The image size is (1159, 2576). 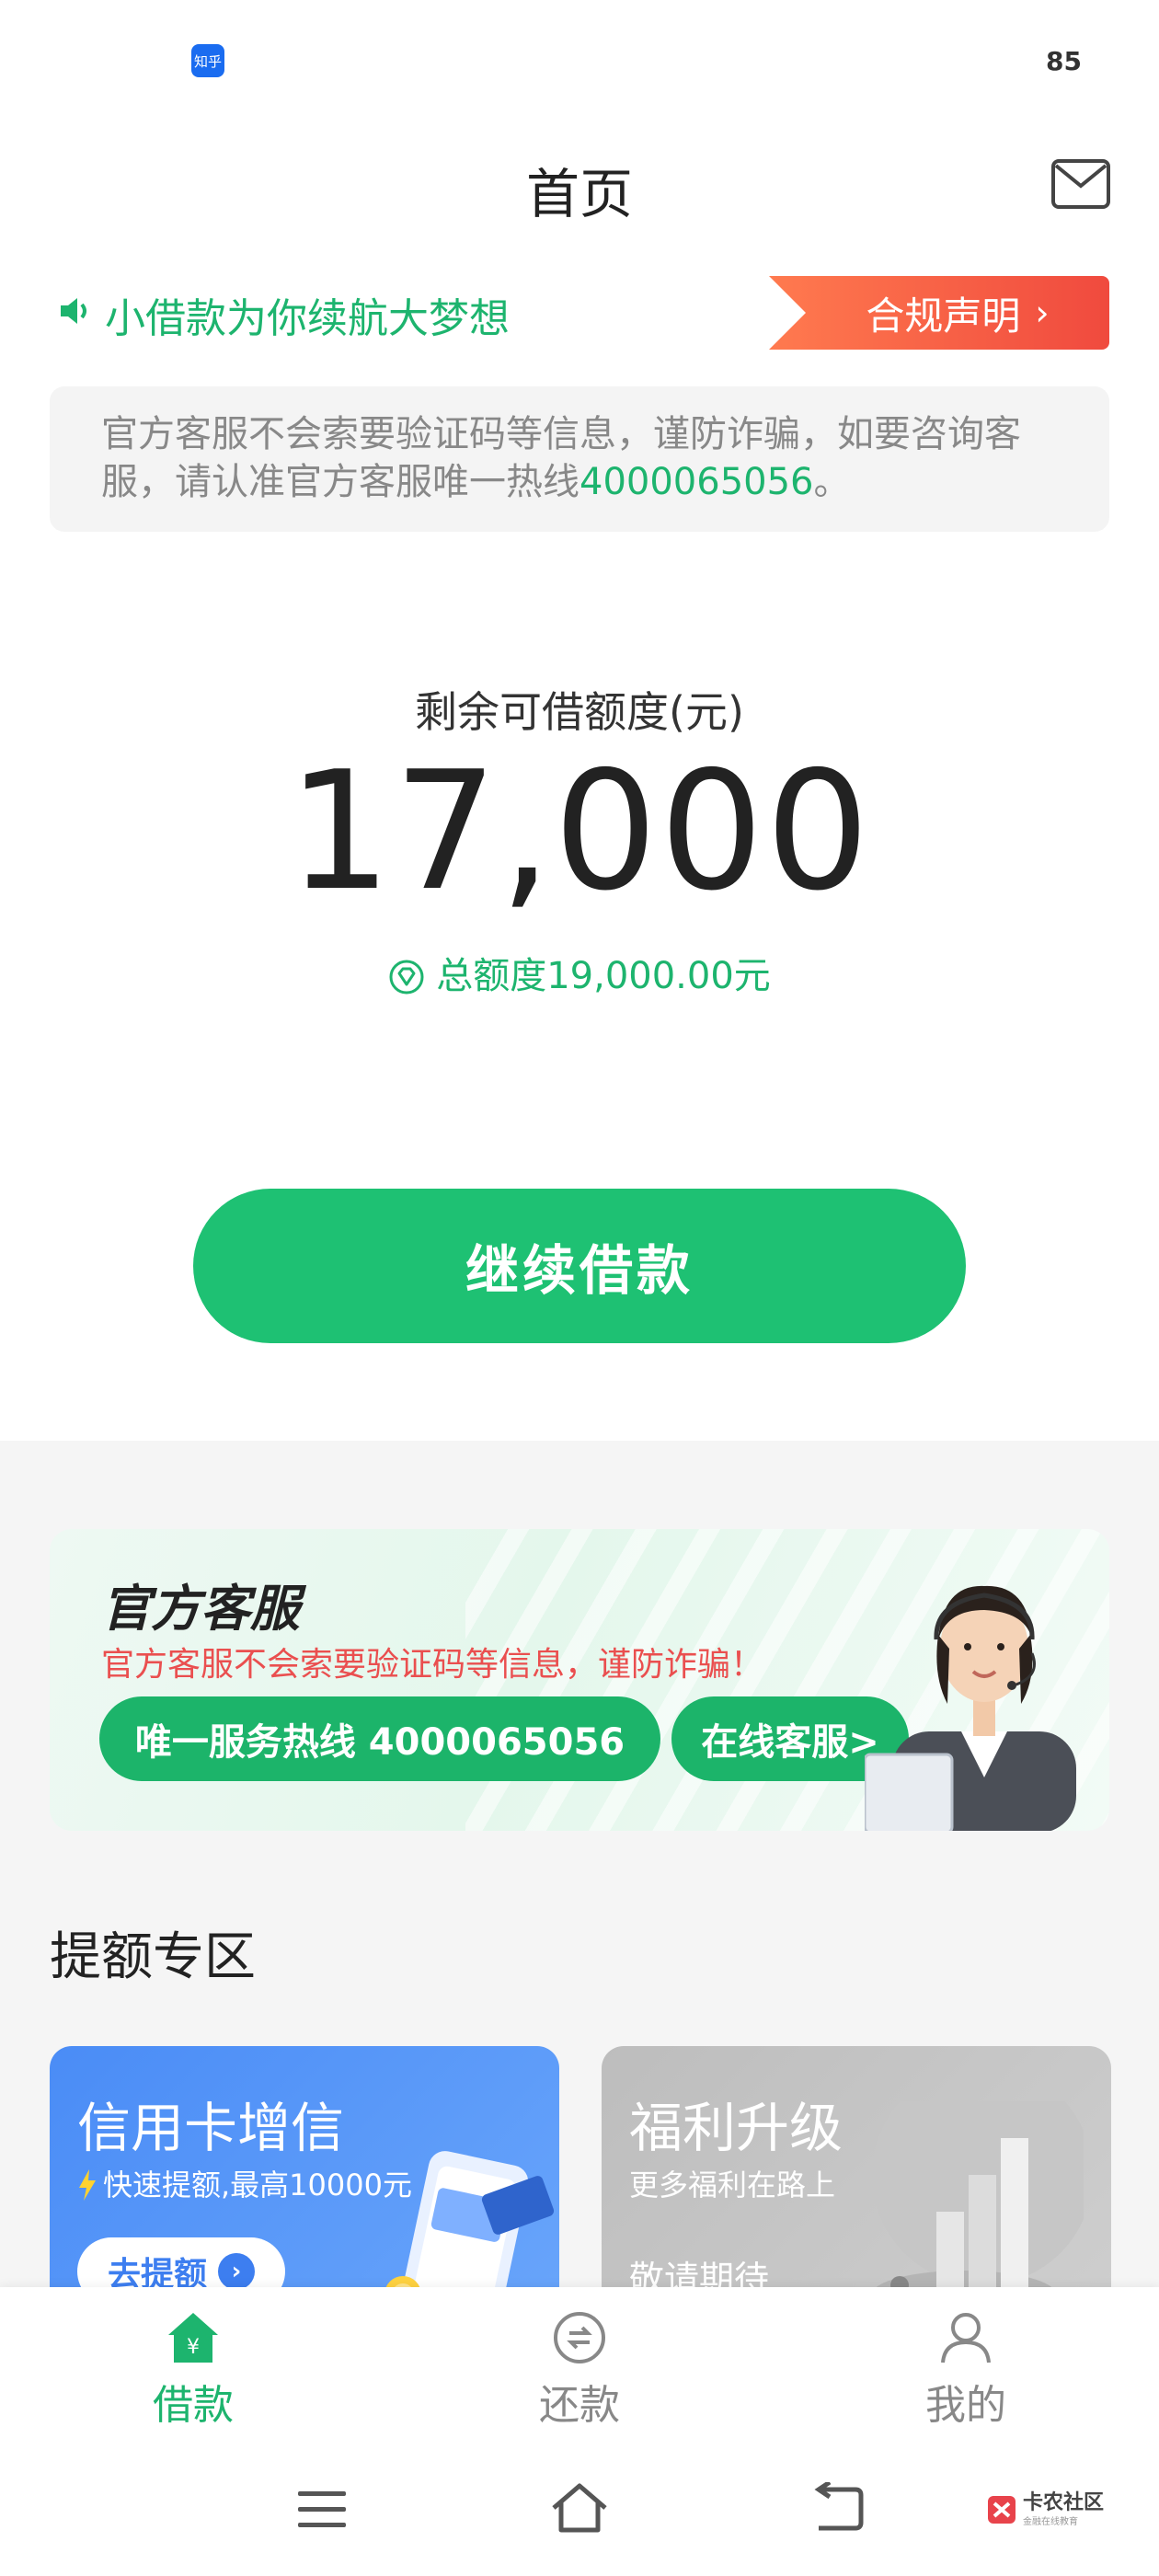 I want to click on zhihu-app-icon: 知乎, so click(x=207, y=60).